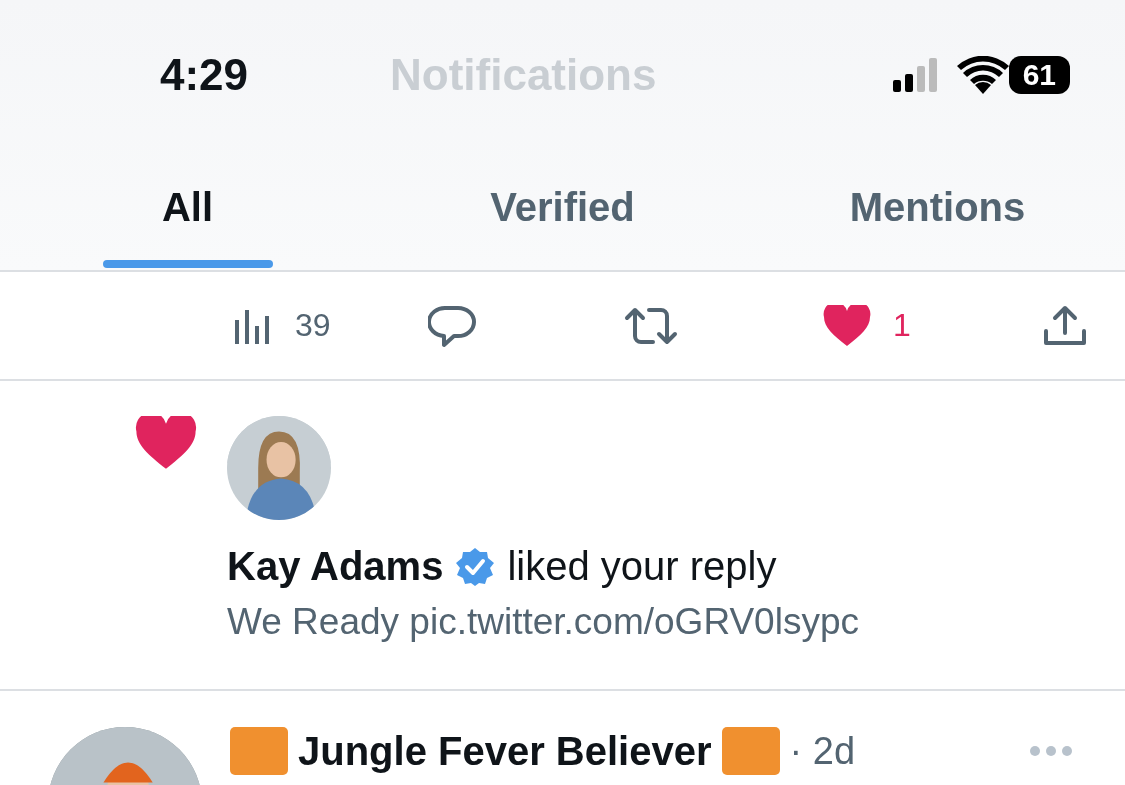 The height and width of the screenshot is (785, 1125). What do you see at coordinates (822, 751) in the screenshot?
I see `tweet-time: · 2d` at bounding box center [822, 751].